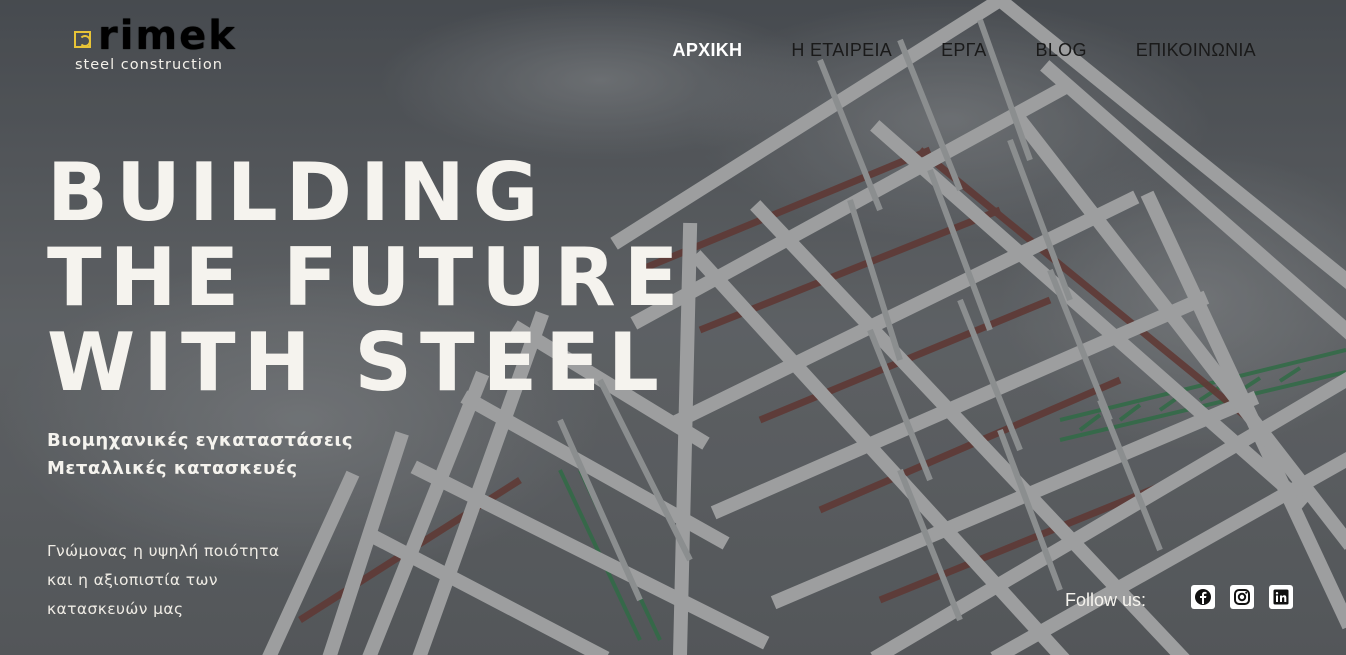 The image size is (1346, 655). Describe the element at coordinates (1242, 597) in the screenshot. I see `instagram-icon` at that location.